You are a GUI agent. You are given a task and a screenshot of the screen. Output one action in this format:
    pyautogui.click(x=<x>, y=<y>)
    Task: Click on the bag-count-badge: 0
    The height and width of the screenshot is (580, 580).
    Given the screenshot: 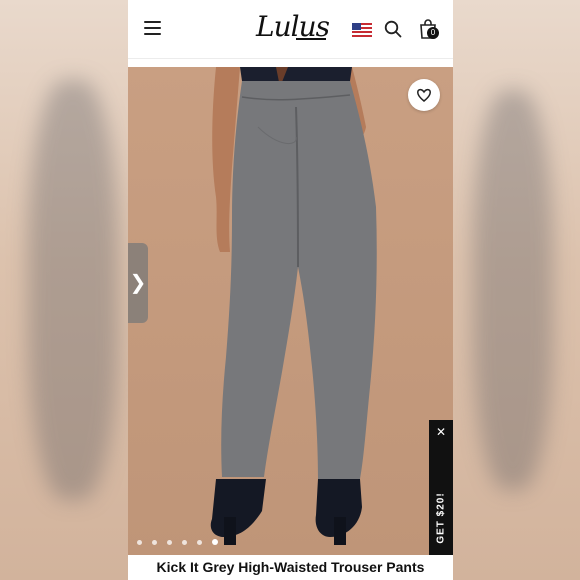 What is the action you would take?
    pyautogui.click(x=433, y=33)
    